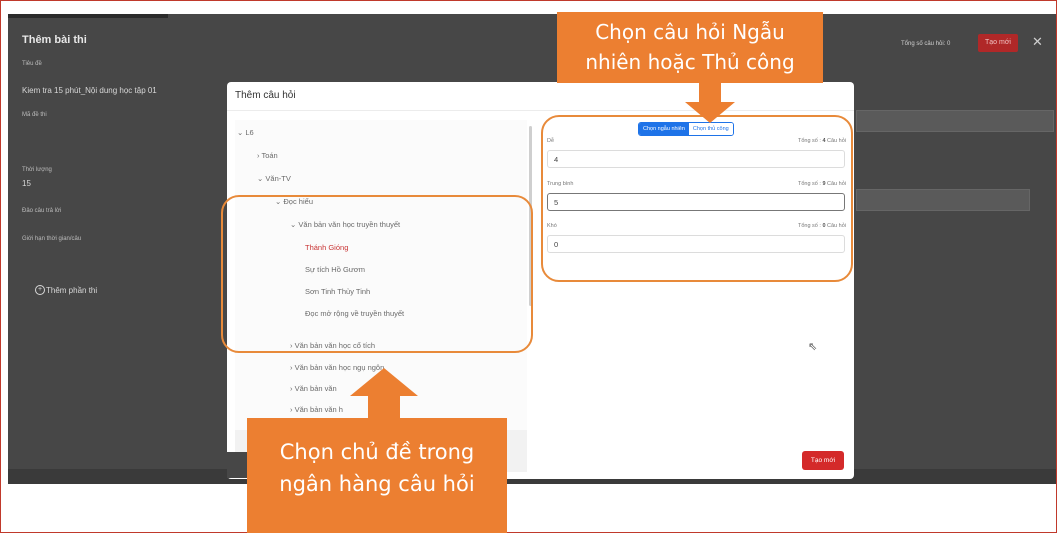 This screenshot has height=533, width=1057. What do you see at coordinates (384, 394) in the screenshot?
I see `arrow-up-icon` at bounding box center [384, 394].